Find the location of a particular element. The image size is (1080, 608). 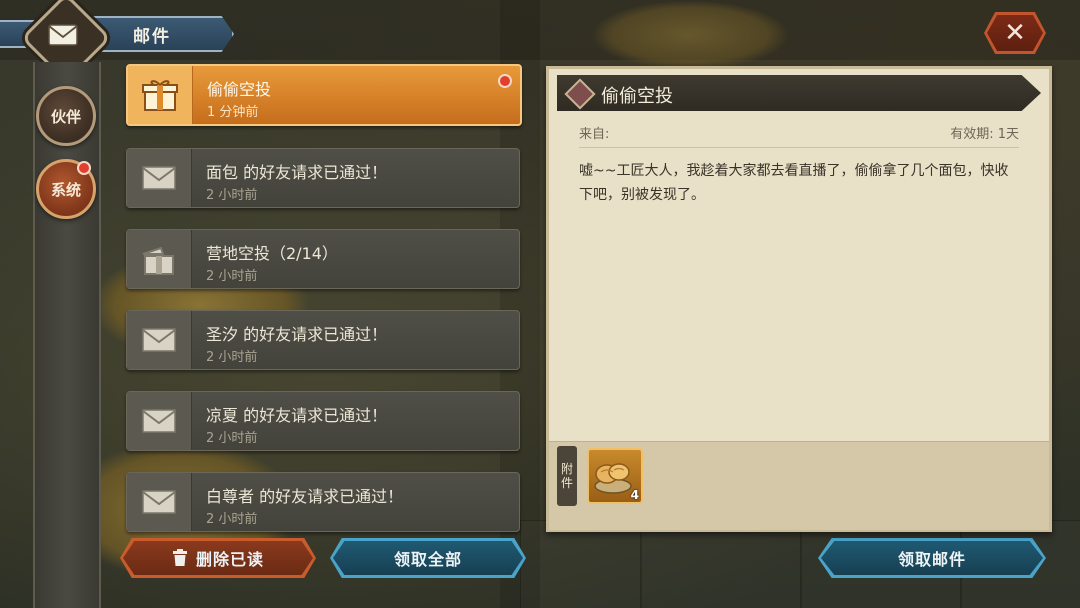

mail-item: 圣汐 的好友请求已通过！ 2 小时前 is located at coordinates (323, 340).